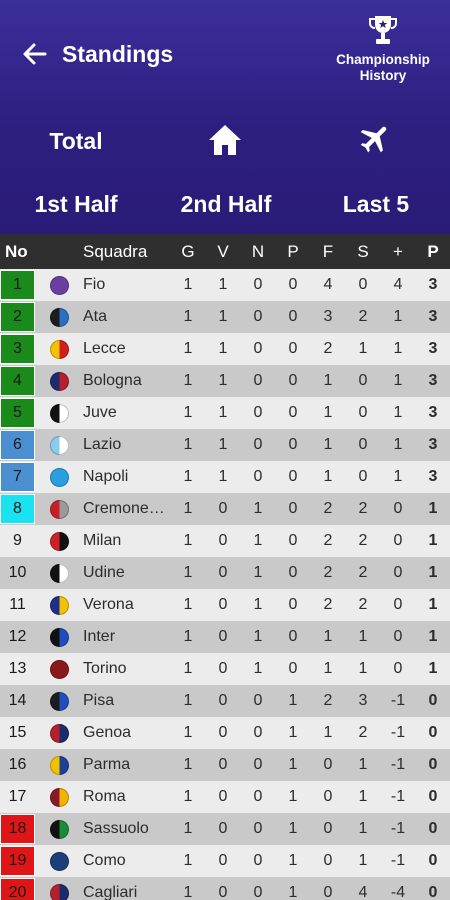  I want to click on goals-for-cell: 1, so click(328, 444).